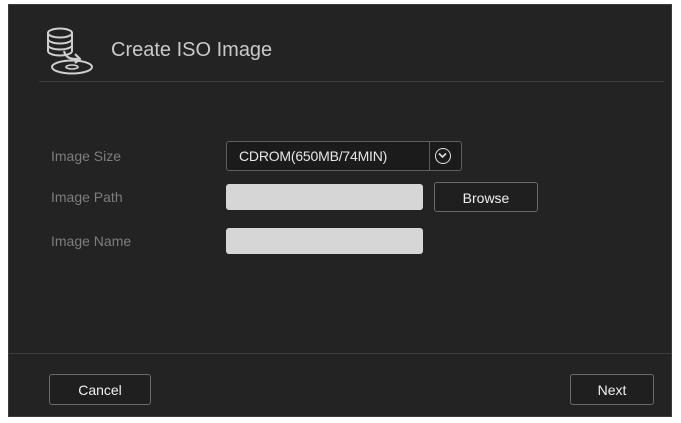  I want to click on image-size-select: CDROM(650MB/74MIN), so click(344, 156).